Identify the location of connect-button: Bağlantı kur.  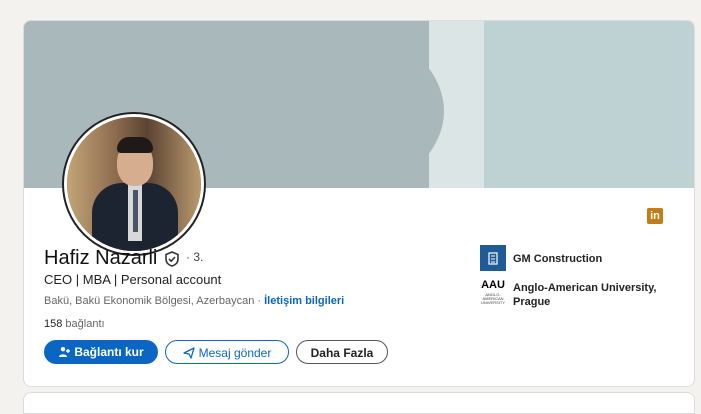
(101, 352).